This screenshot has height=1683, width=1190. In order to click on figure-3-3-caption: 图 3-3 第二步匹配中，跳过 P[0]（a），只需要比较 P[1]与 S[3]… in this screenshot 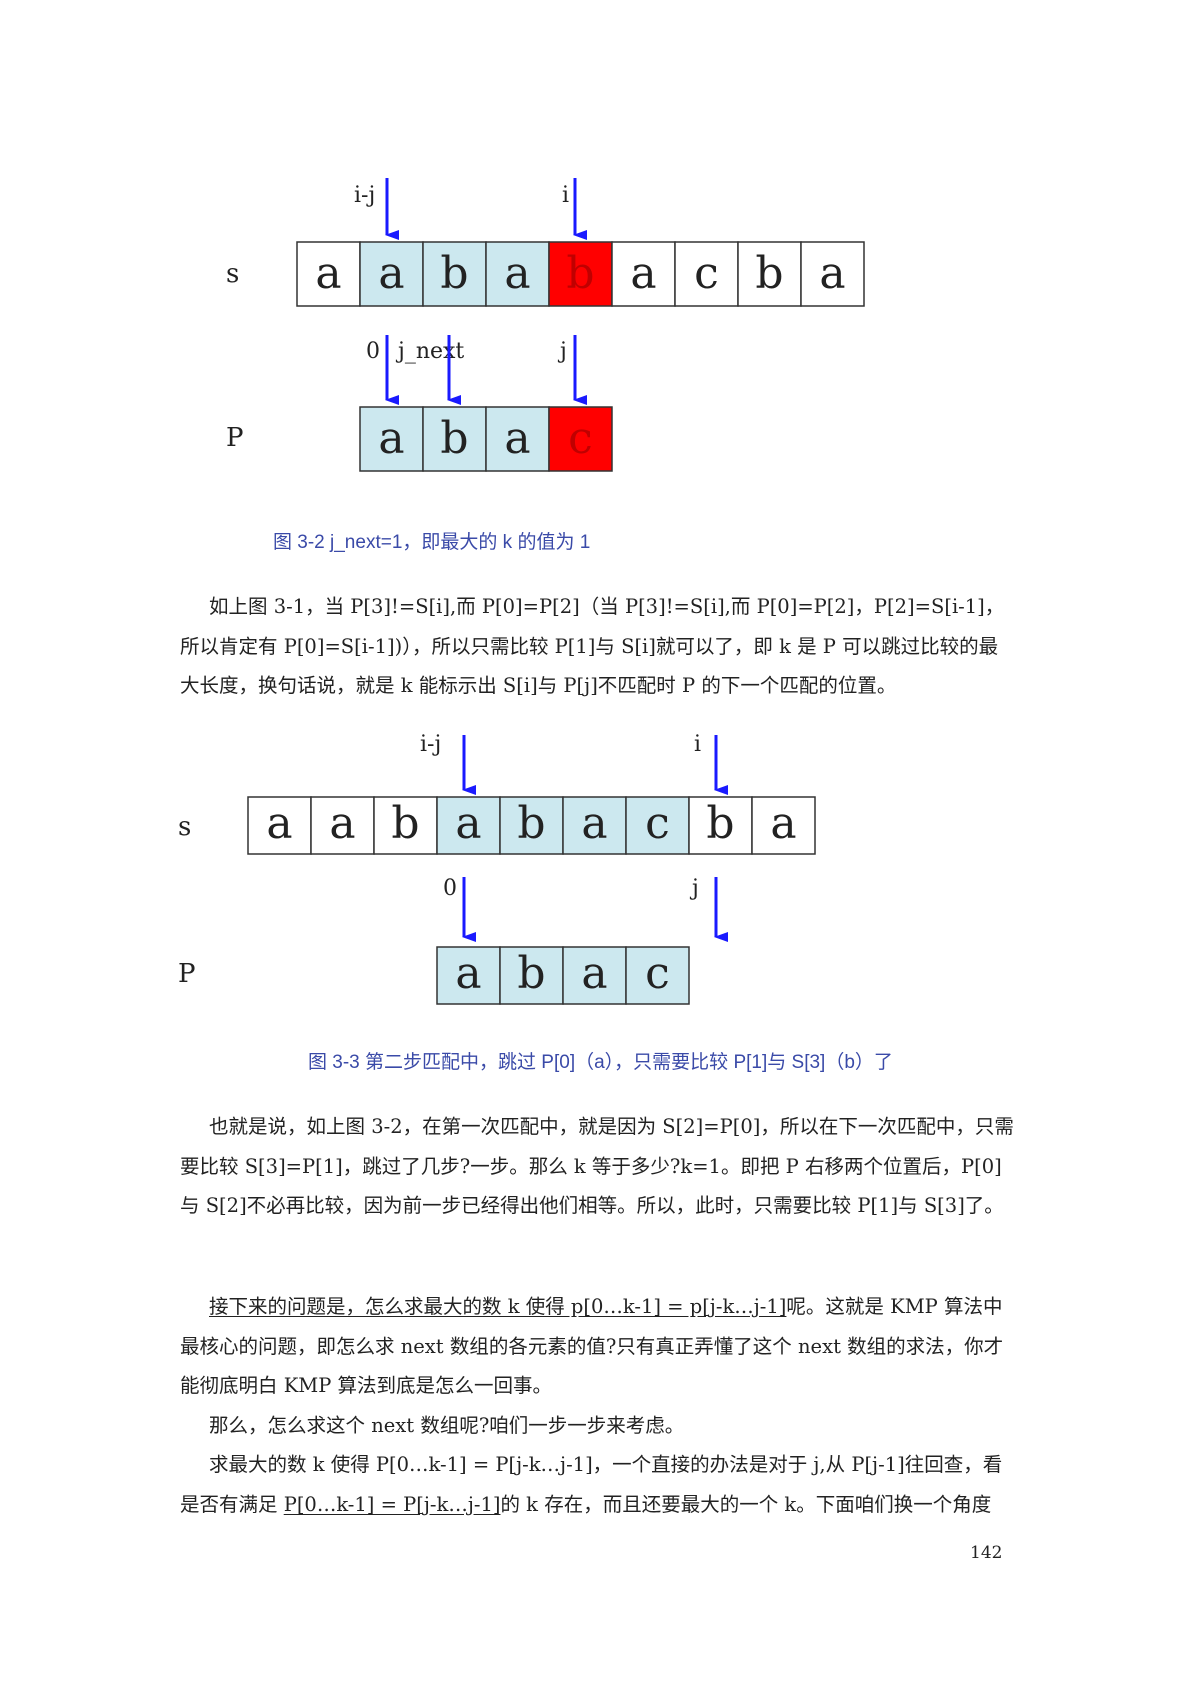, I will do `click(600, 1062)`.